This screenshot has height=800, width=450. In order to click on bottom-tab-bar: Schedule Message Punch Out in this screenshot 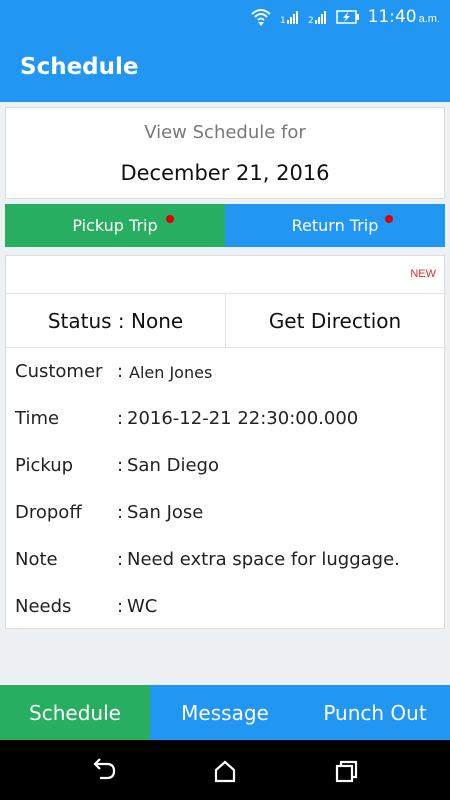, I will do `click(225, 712)`.